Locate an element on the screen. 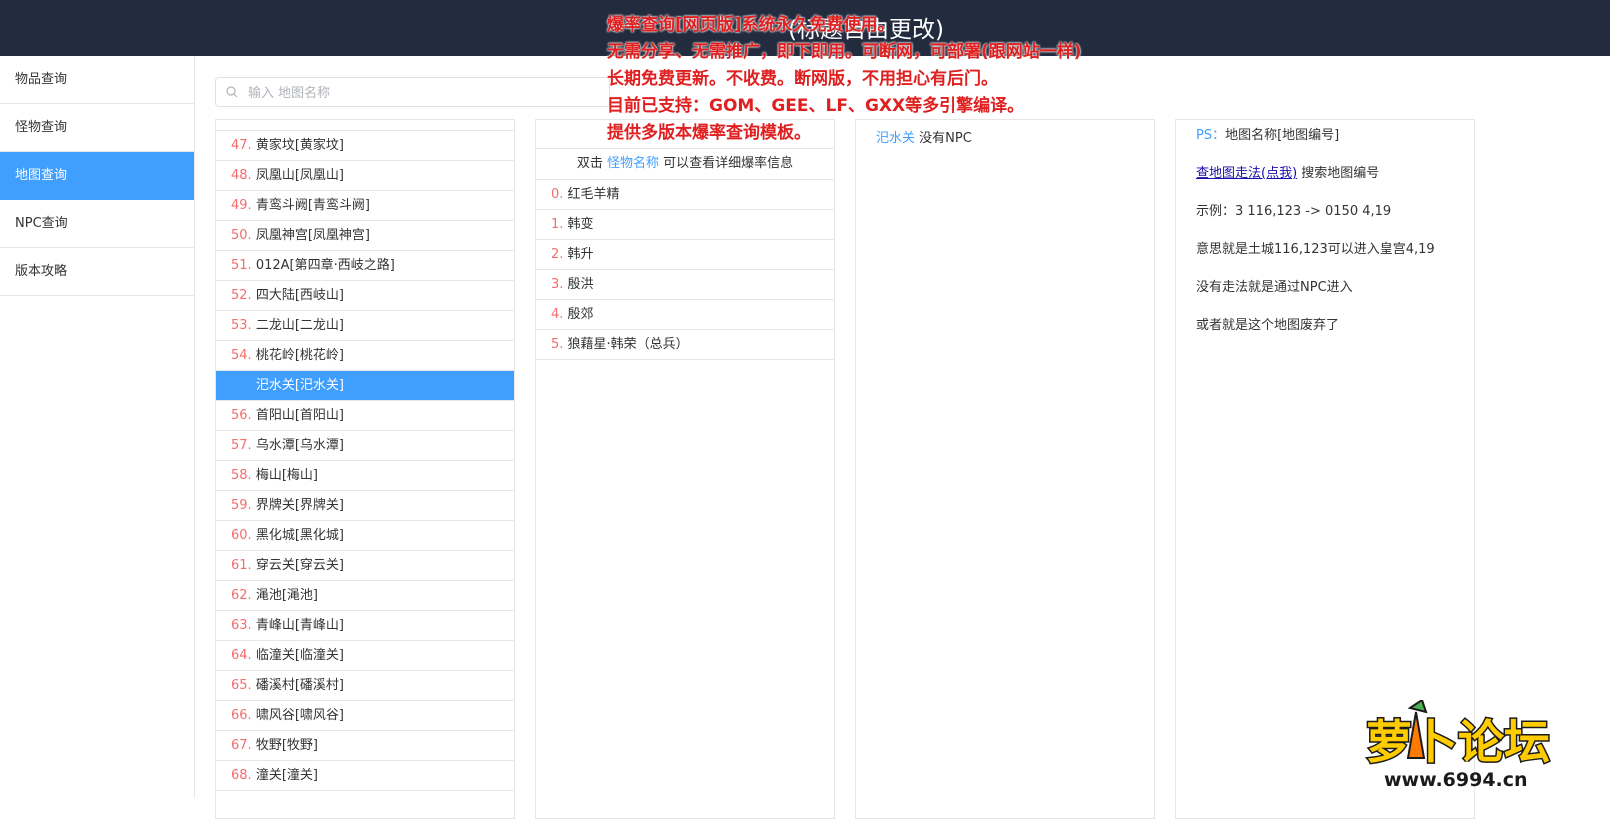 The image size is (1610, 819). map-item-name: 牧野[牧野] is located at coordinates (286, 745).